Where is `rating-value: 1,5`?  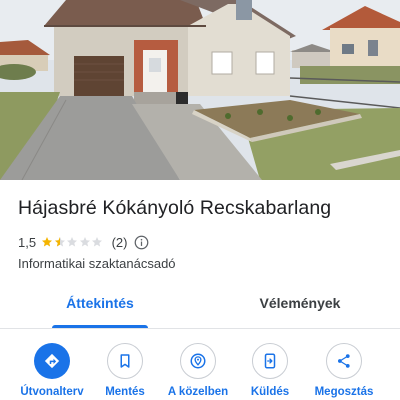
rating-value: 1,5 is located at coordinates (27, 242).